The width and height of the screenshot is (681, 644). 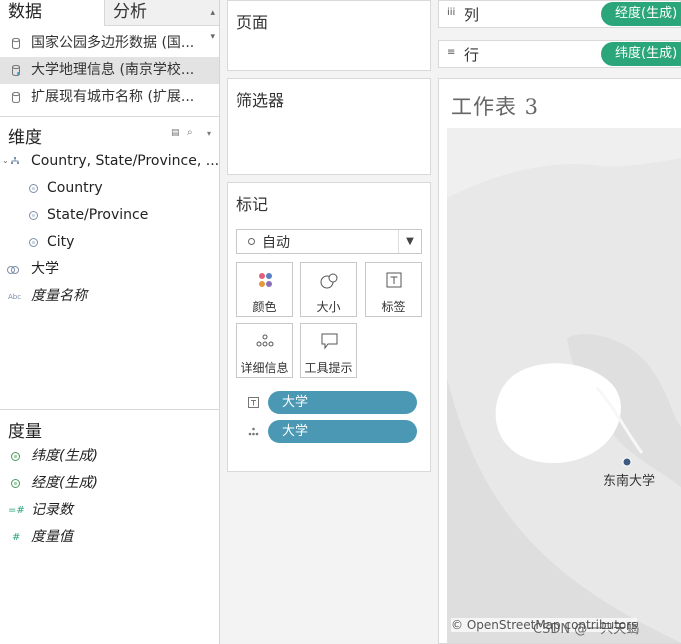 I want to click on columns-label: 列, so click(x=472, y=15).